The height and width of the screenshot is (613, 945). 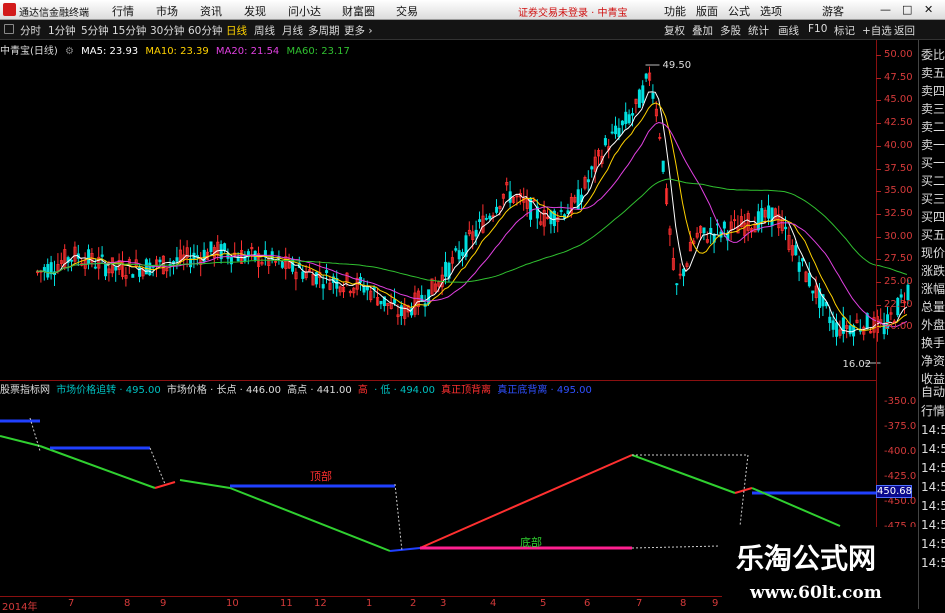 I want to click on menu-gongshi: 公式, so click(x=739, y=11).